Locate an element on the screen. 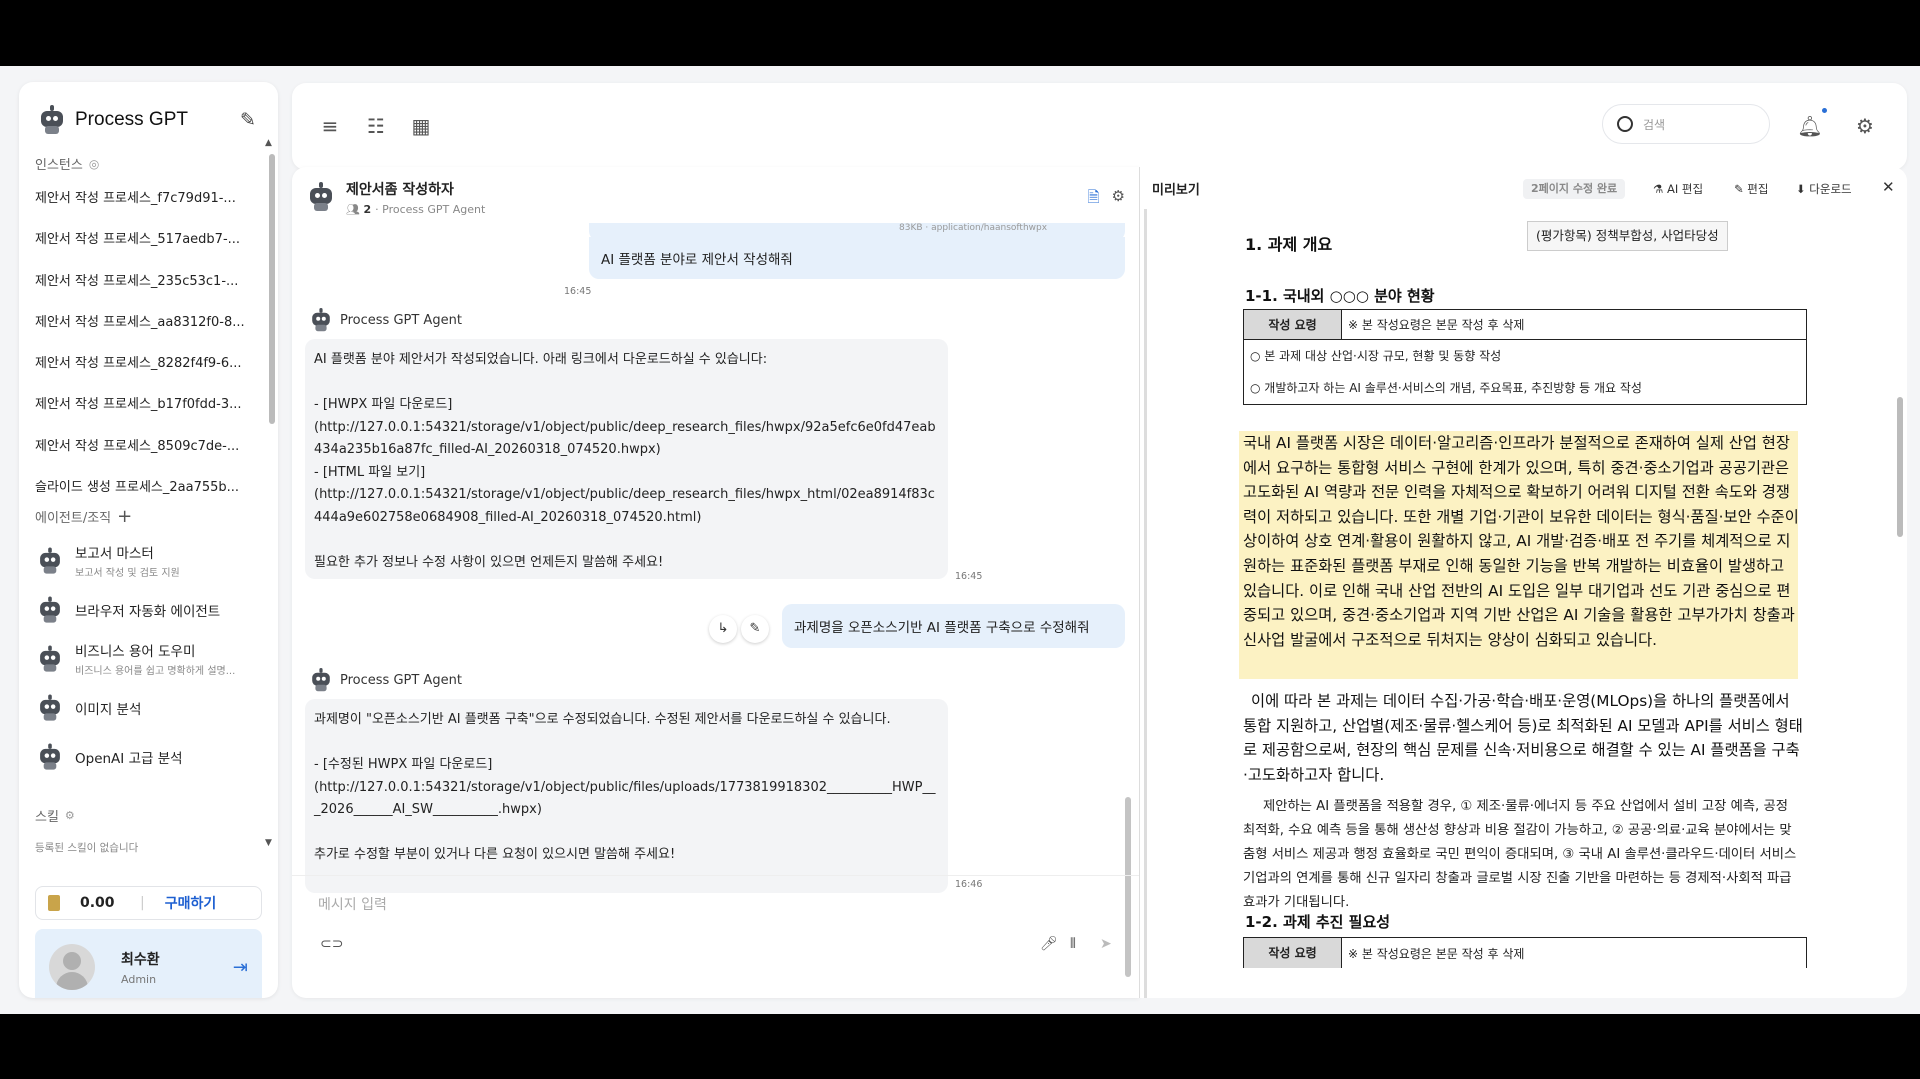 The width and height of the screenshot is (1920, 1079). chat-title: 제안서좀 작성하자 is located at coordinates (400, 189).